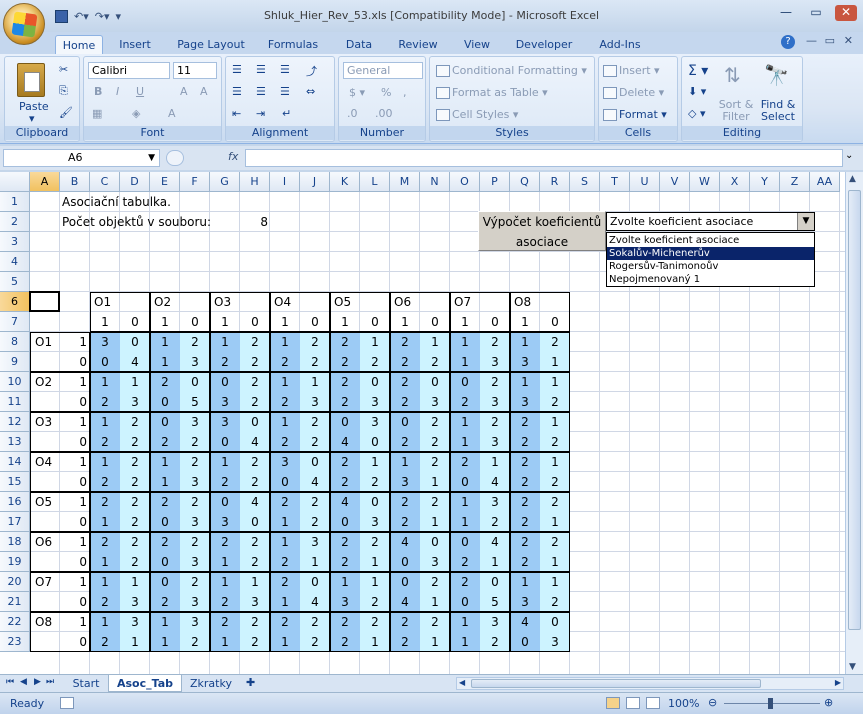  What do you see at coordinates (24, 24) in the screenshot?
I see `office-button` at bounding box center [24, 24].